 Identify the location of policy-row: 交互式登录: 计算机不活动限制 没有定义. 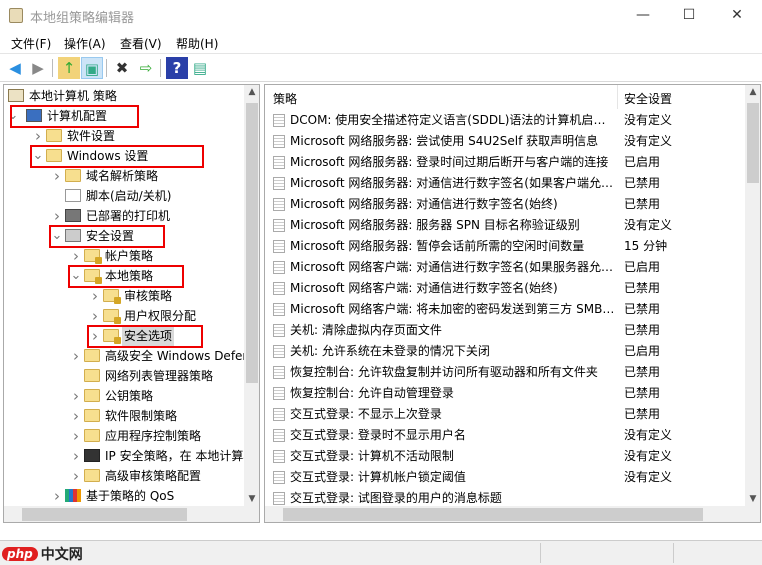
(505, 456).